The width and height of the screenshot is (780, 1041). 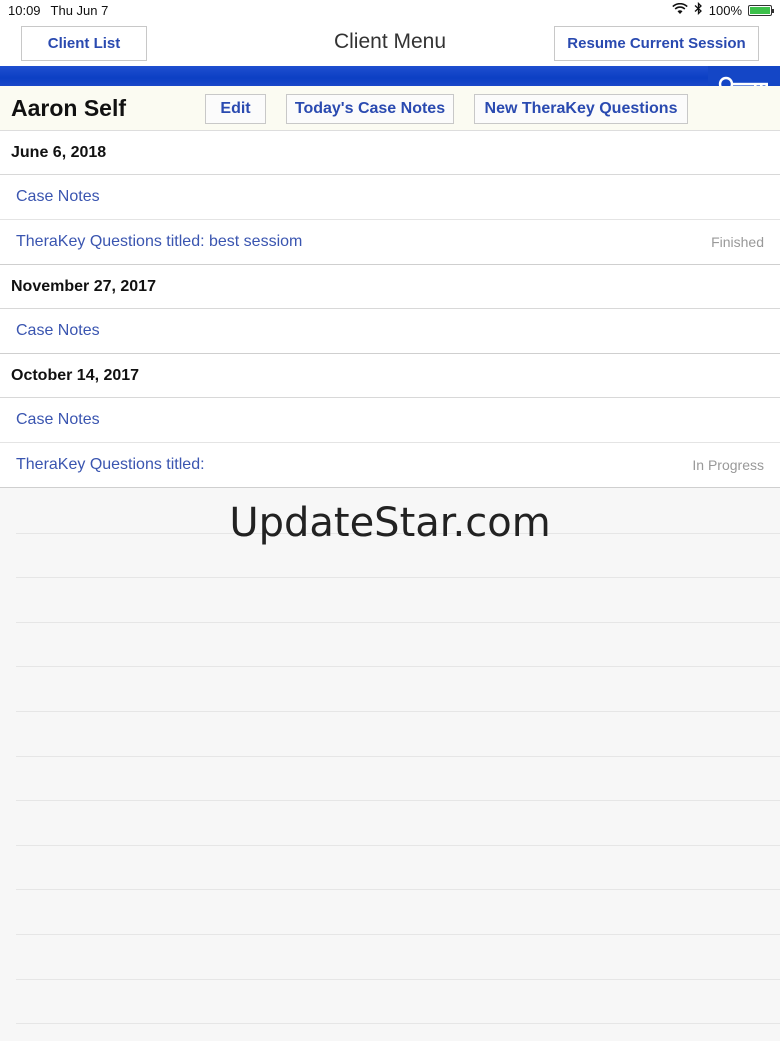 I want to click on watermark: UpdateStar.com, so click(x=390, y=523).